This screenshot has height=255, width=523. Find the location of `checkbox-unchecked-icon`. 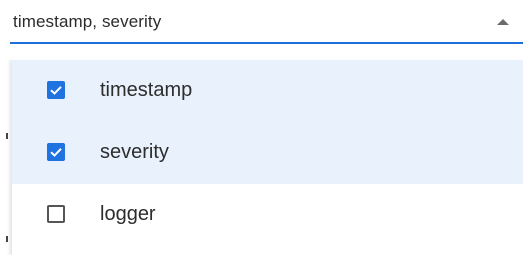

checkbox-unchecked-icon is located at coordinates (56, 214).